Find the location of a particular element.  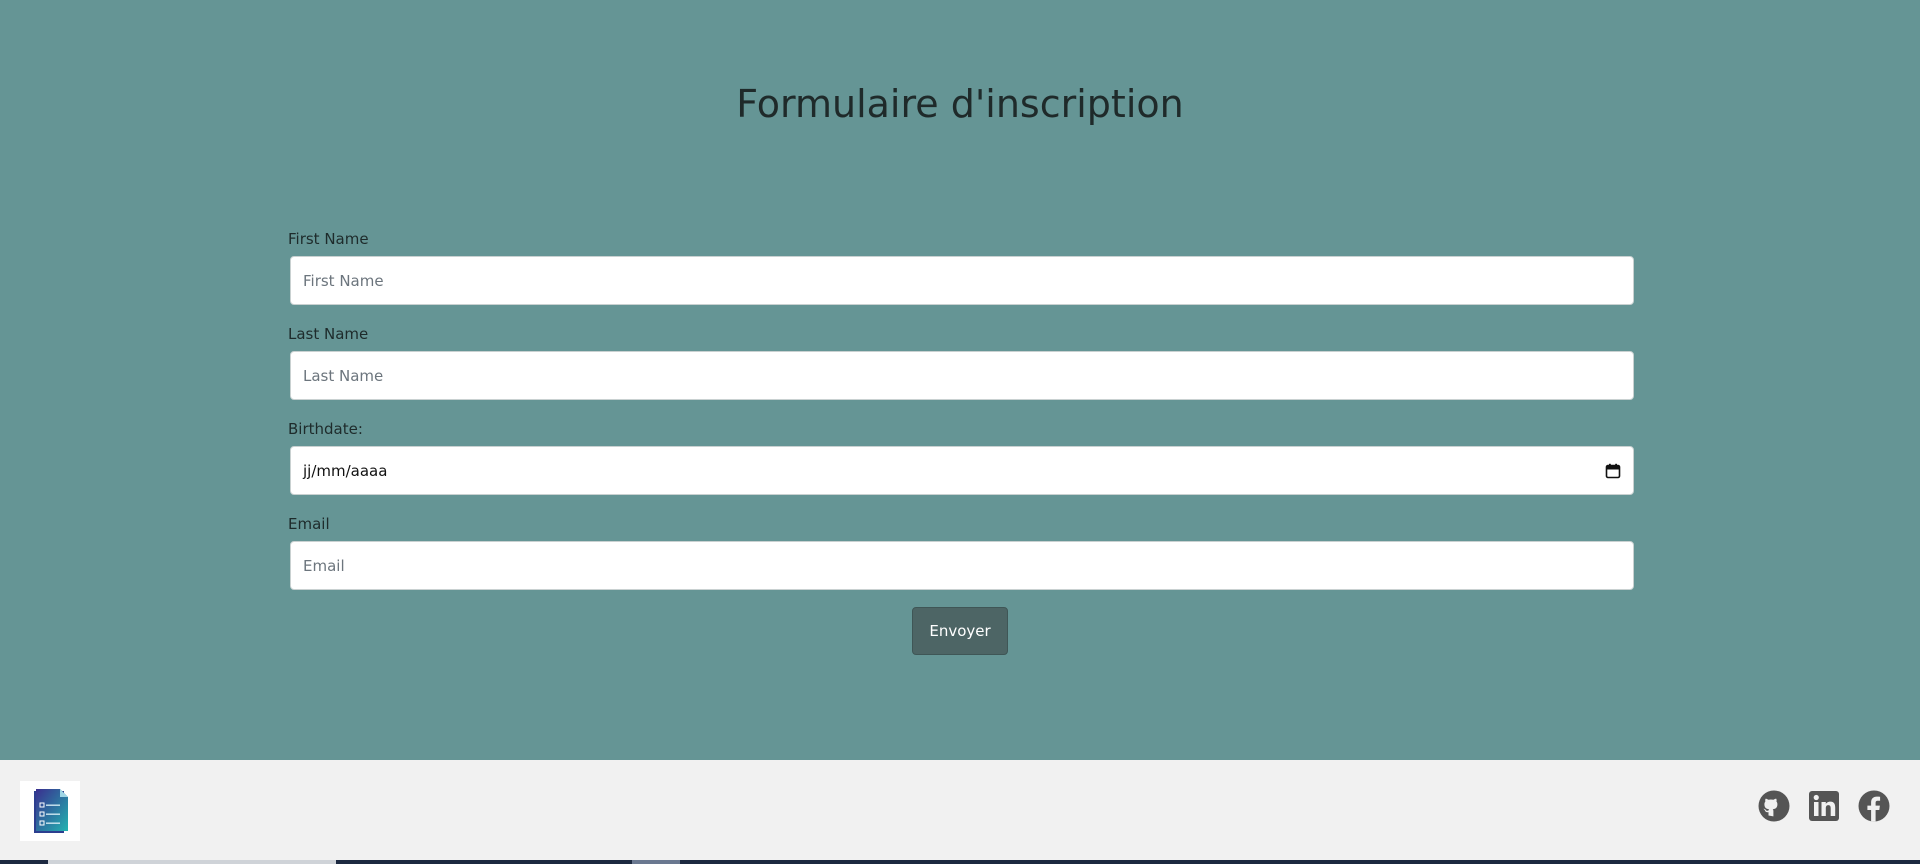

page-title: Formulaire d'inscription is located at coordinates (960, 104).